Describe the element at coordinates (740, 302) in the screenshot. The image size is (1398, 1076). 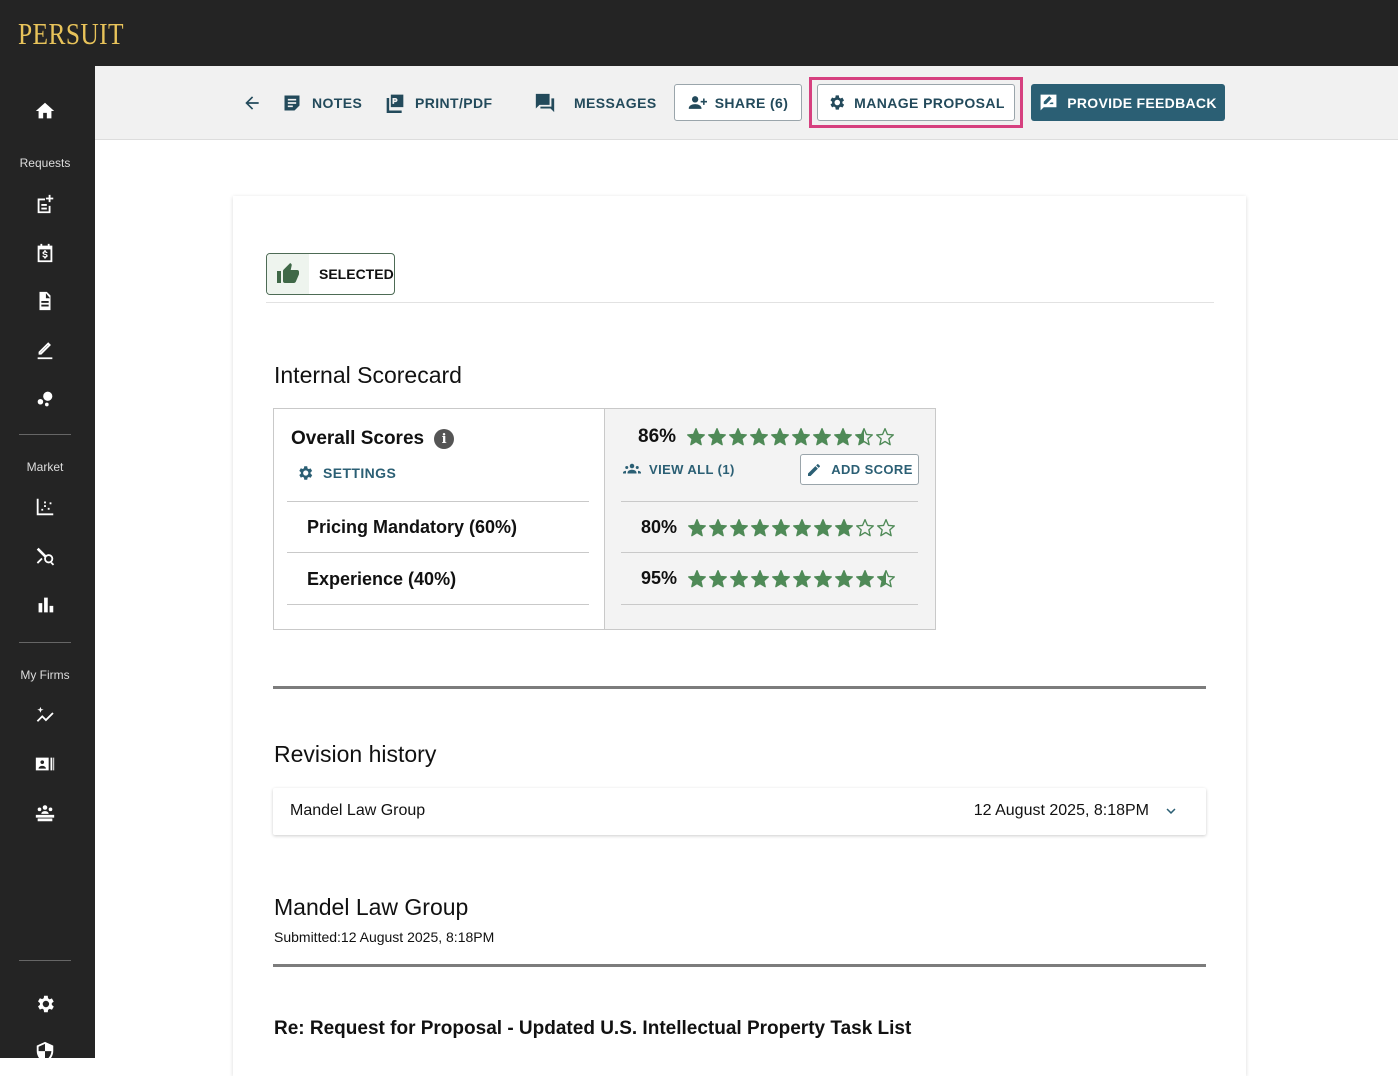
I see `divider` at that location.